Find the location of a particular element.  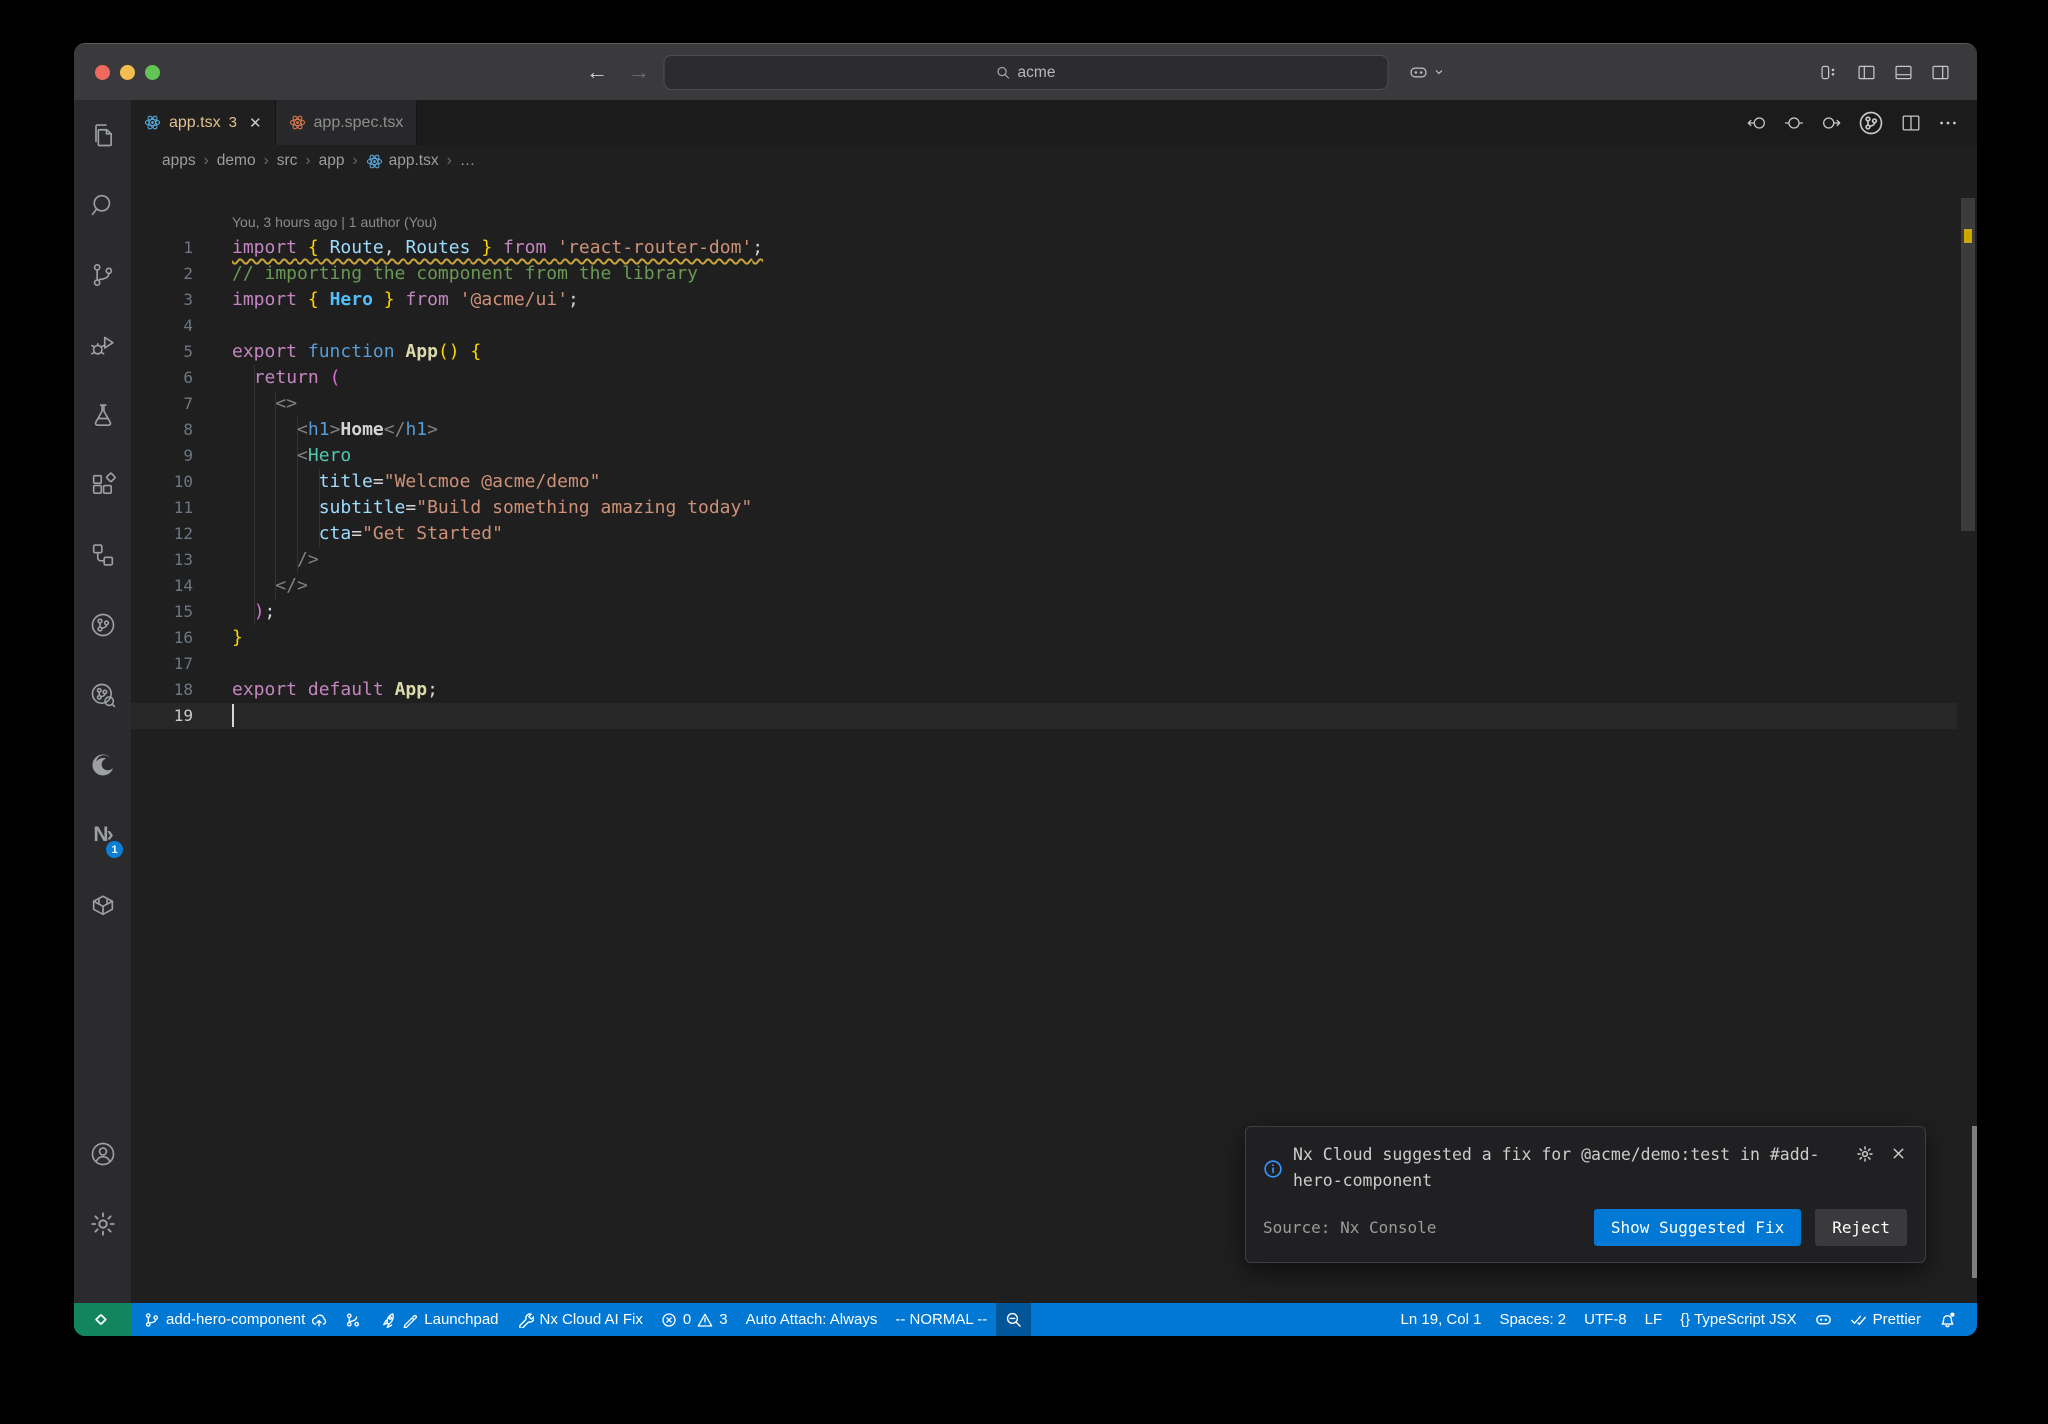

notification-close-icon is located at coordinates (1898, 1153).